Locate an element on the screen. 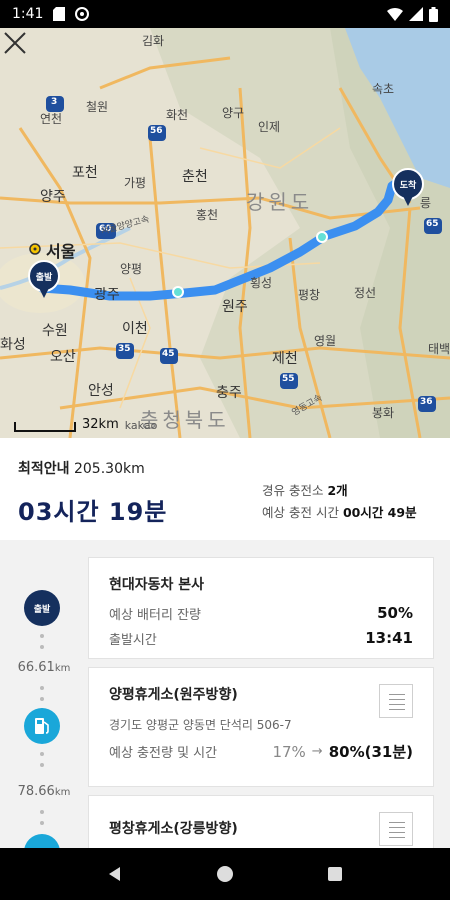 Image resolution: width=450 pixels, height=900 pixels. place-label: 양주 is located at coordinates (53, 197).